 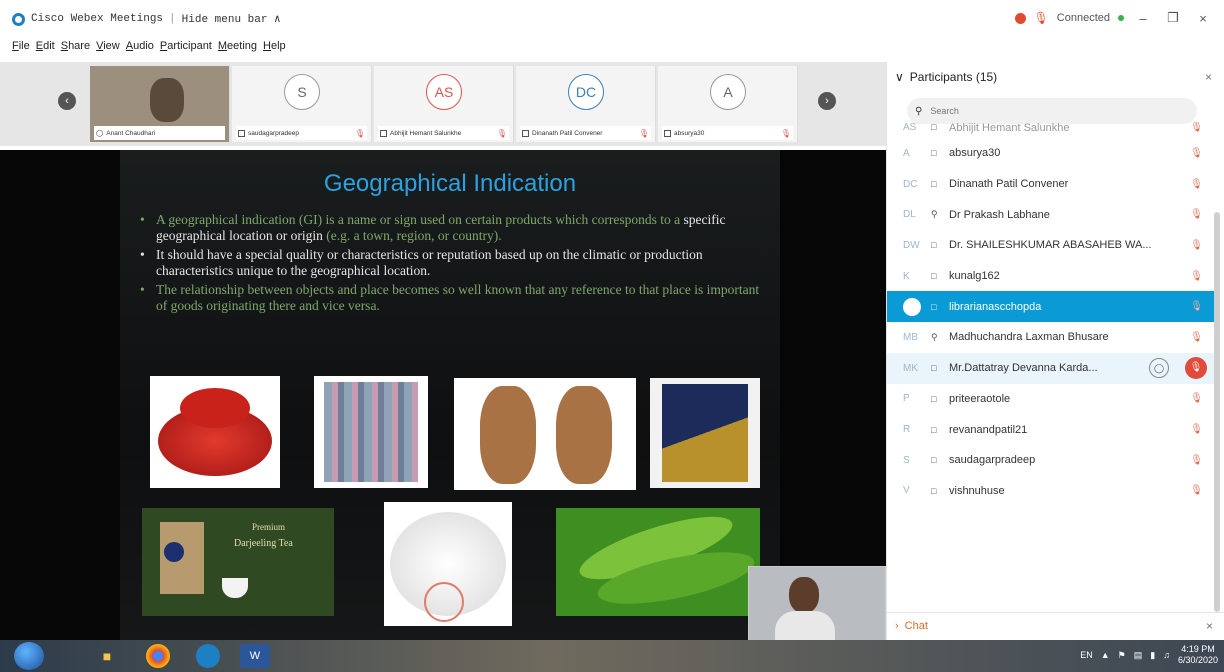 I want to click on close-button: ×, so click(x=1203, y=18).